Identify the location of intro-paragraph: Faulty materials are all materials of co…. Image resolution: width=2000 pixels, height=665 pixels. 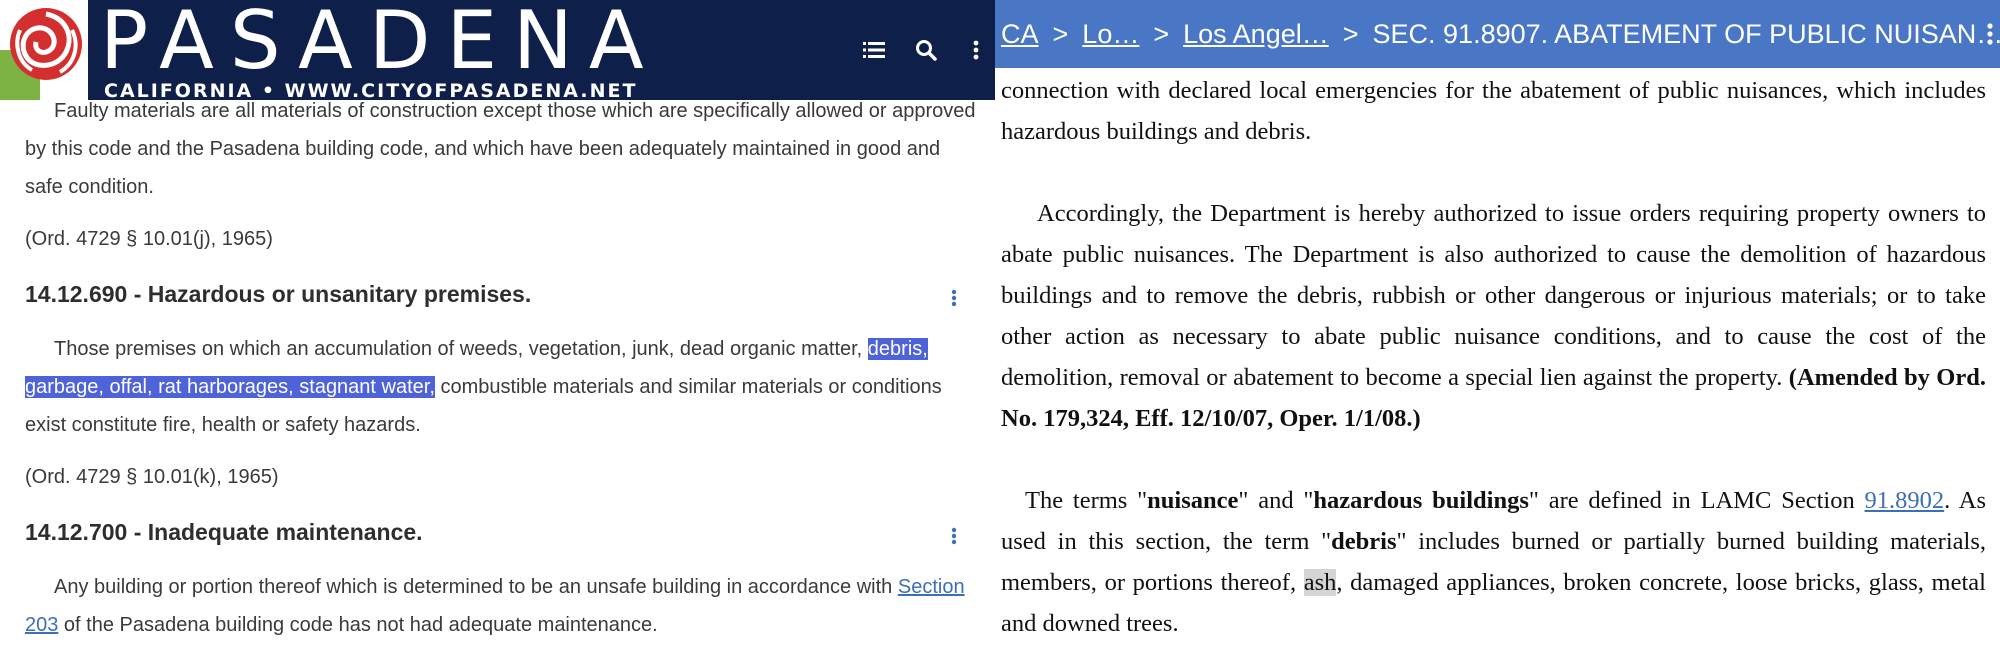
(500, 149).